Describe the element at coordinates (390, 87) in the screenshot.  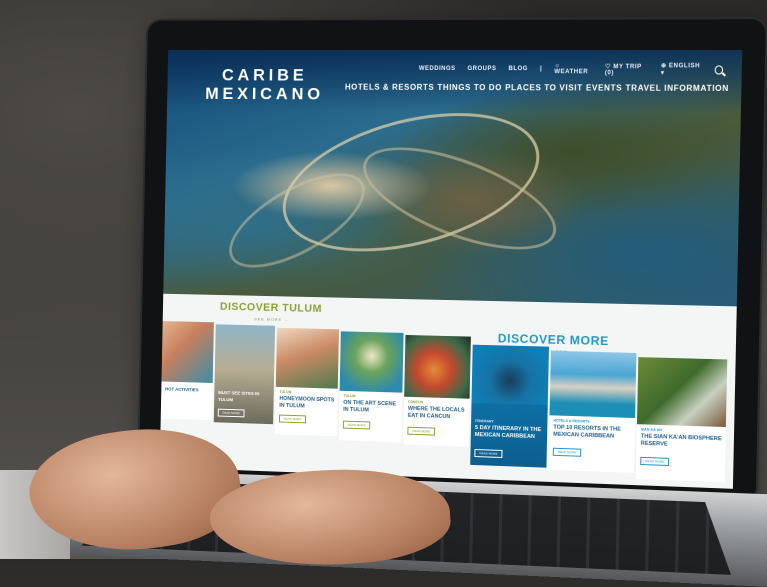
I see `nav-hotels-resorts: HOTELS & RESORTS` at that location.